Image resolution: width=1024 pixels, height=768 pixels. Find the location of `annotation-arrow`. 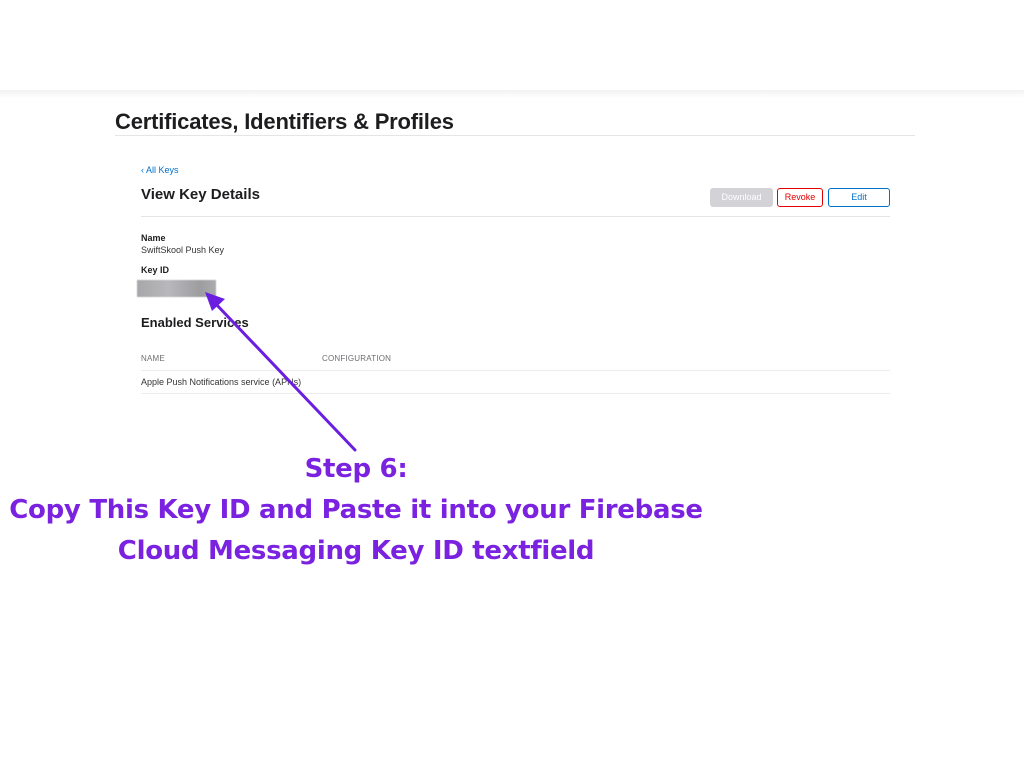

annotation-arrow is located at coordinates (281, 372).